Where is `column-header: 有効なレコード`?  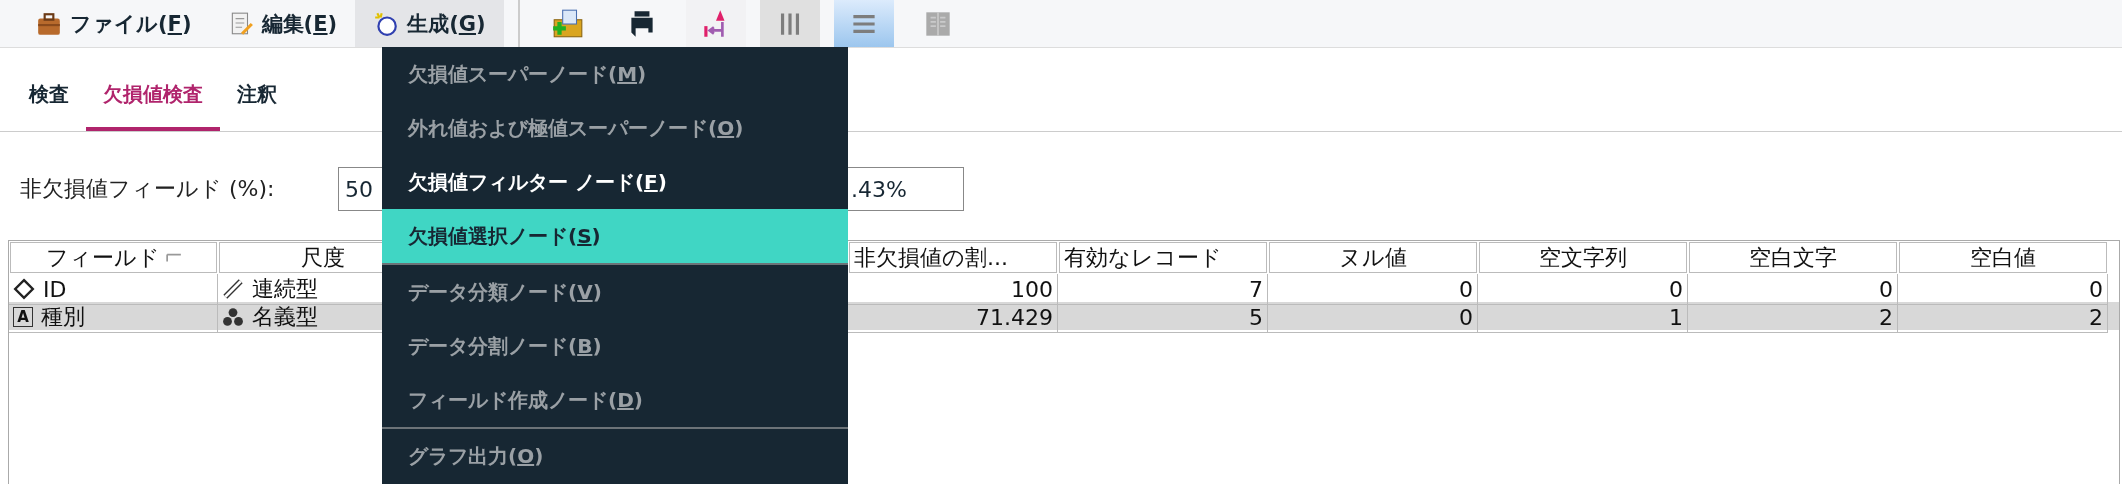
column-header: 有効なレコード is located at coordinates (1163, 257).